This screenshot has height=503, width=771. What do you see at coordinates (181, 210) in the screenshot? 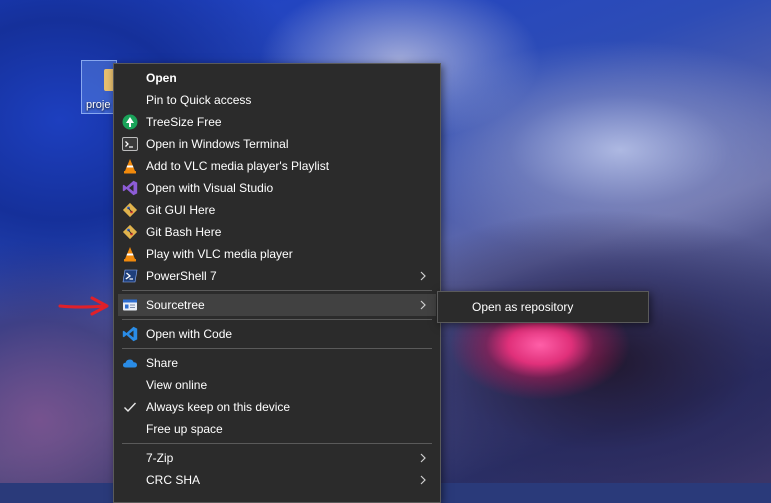
I see `menu-item-label: Git GUI Here` at bounding box center [181, 210].